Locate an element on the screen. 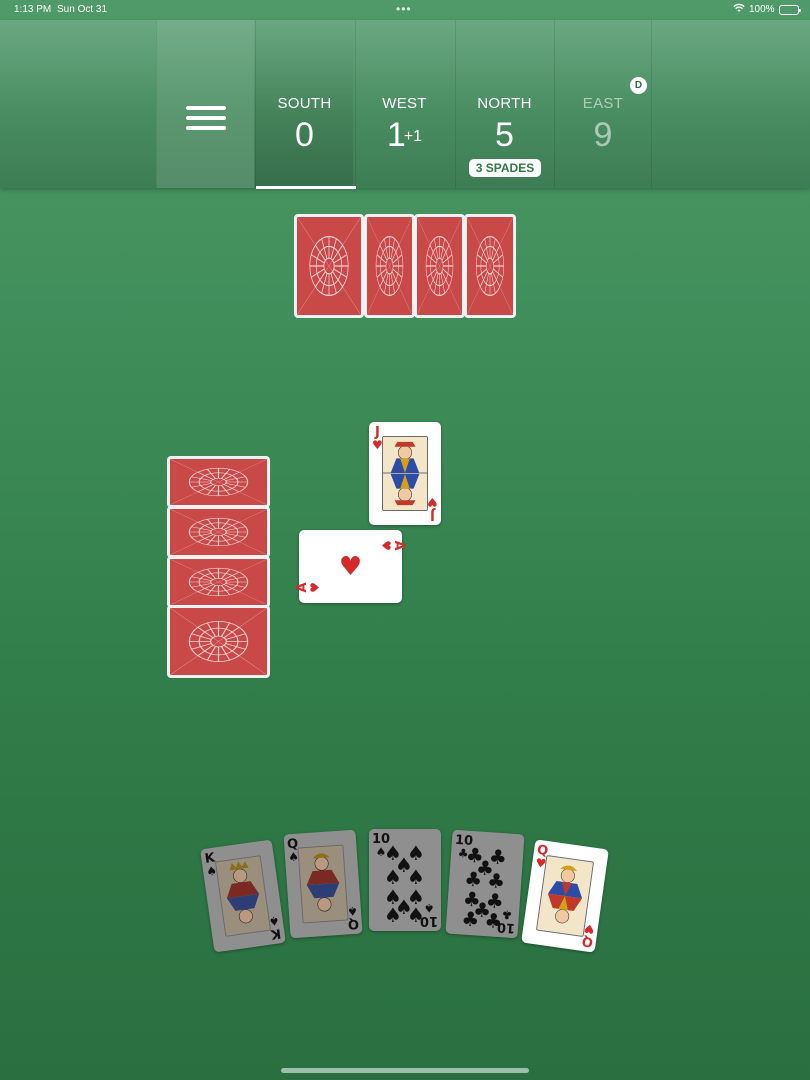 This screenshot has height=1080, width=810. player-south: SOUTH 0 is located at coordinates (304, 104).